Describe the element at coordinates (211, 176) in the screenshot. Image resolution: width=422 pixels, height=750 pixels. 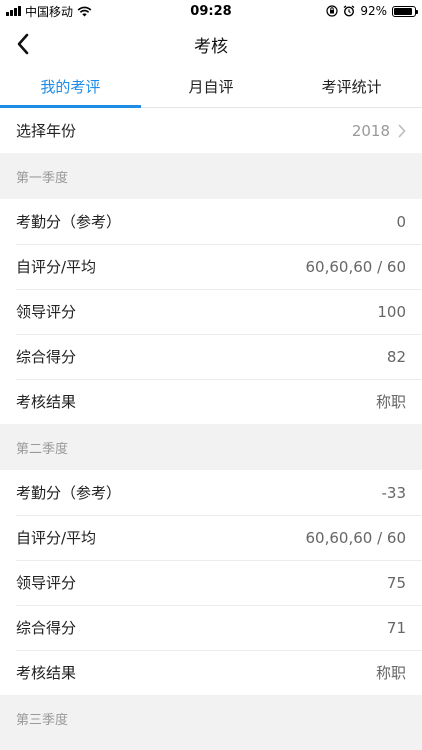
I see `section-header-q1: 第一季度` at that location.